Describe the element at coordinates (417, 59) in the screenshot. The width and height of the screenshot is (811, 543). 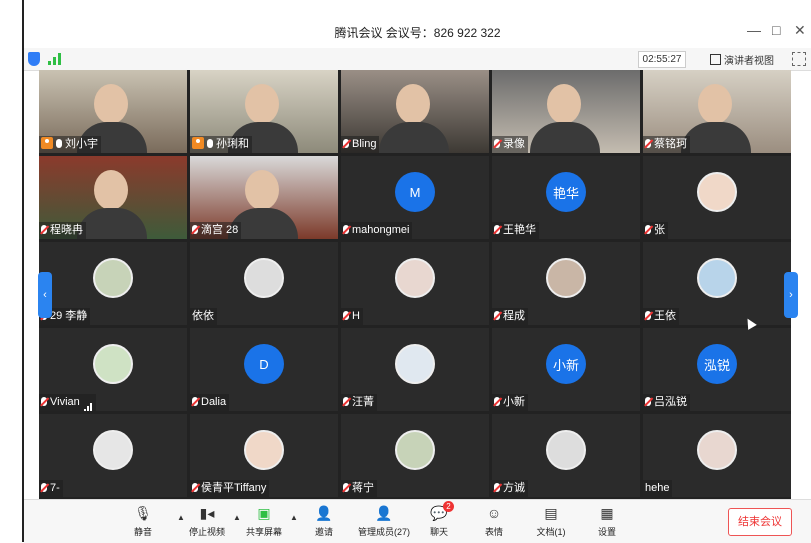
I see `meeting-info-bar: 02:55:27 演讲者视图` at that location.